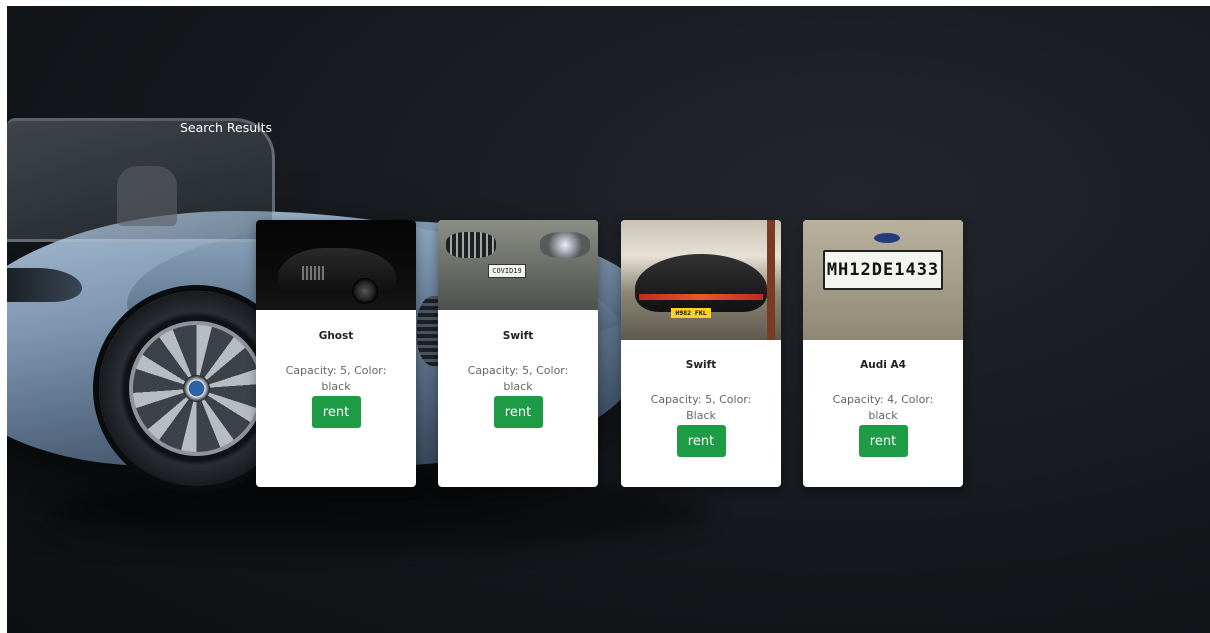  I want to click on plate-text: COVID19, so click(507, 271).